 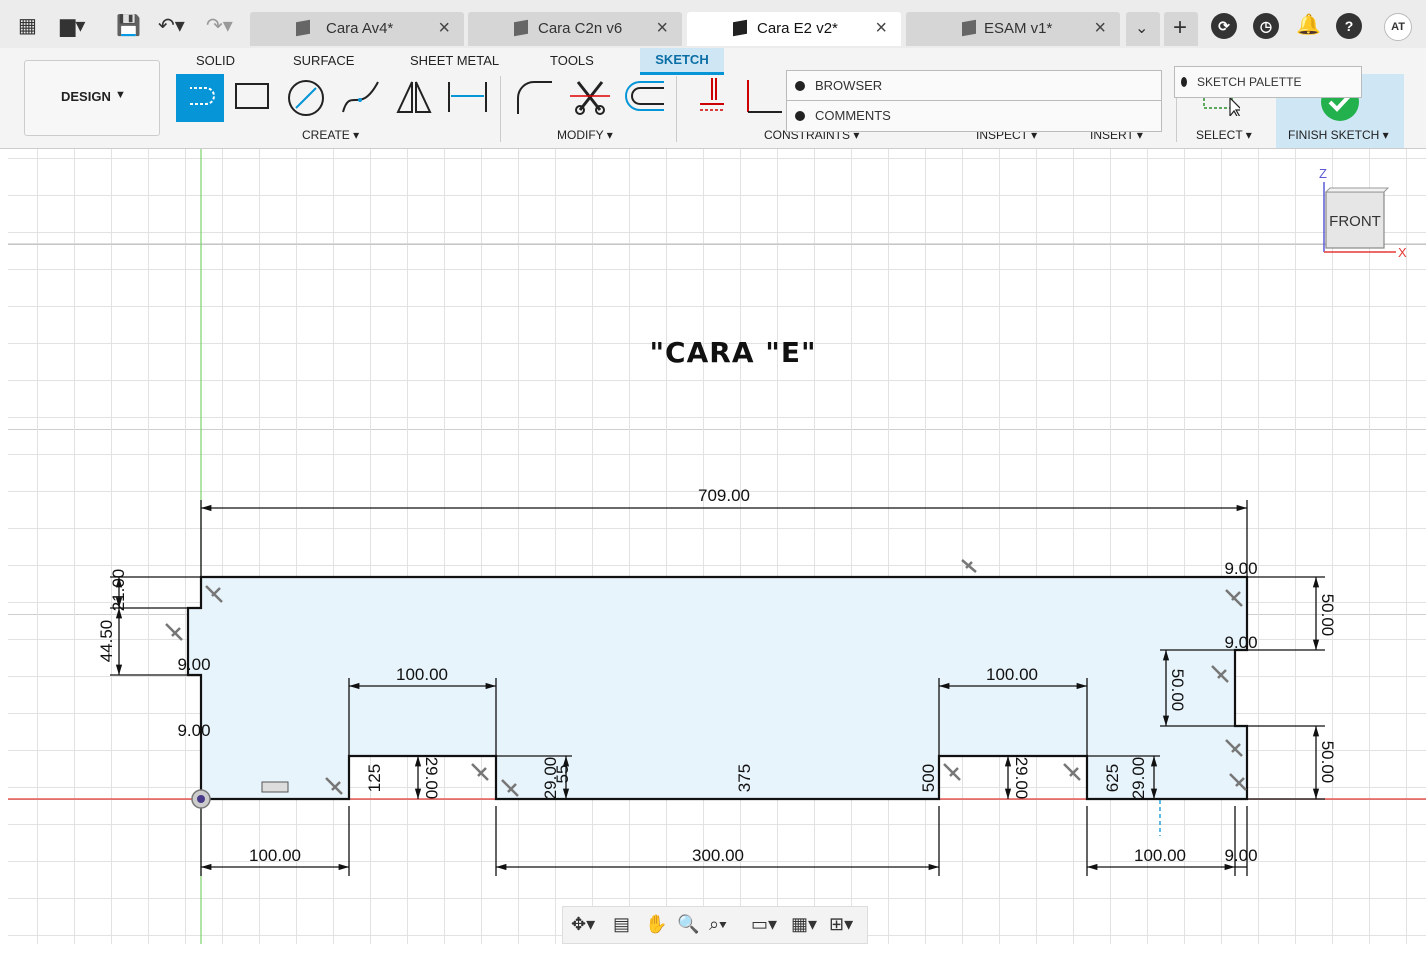 What do you see at coordinates (1240, 855) in the screenshot?
I see `dim-bottom-right-notch: 9.00` at bounding box center [1240, 855].